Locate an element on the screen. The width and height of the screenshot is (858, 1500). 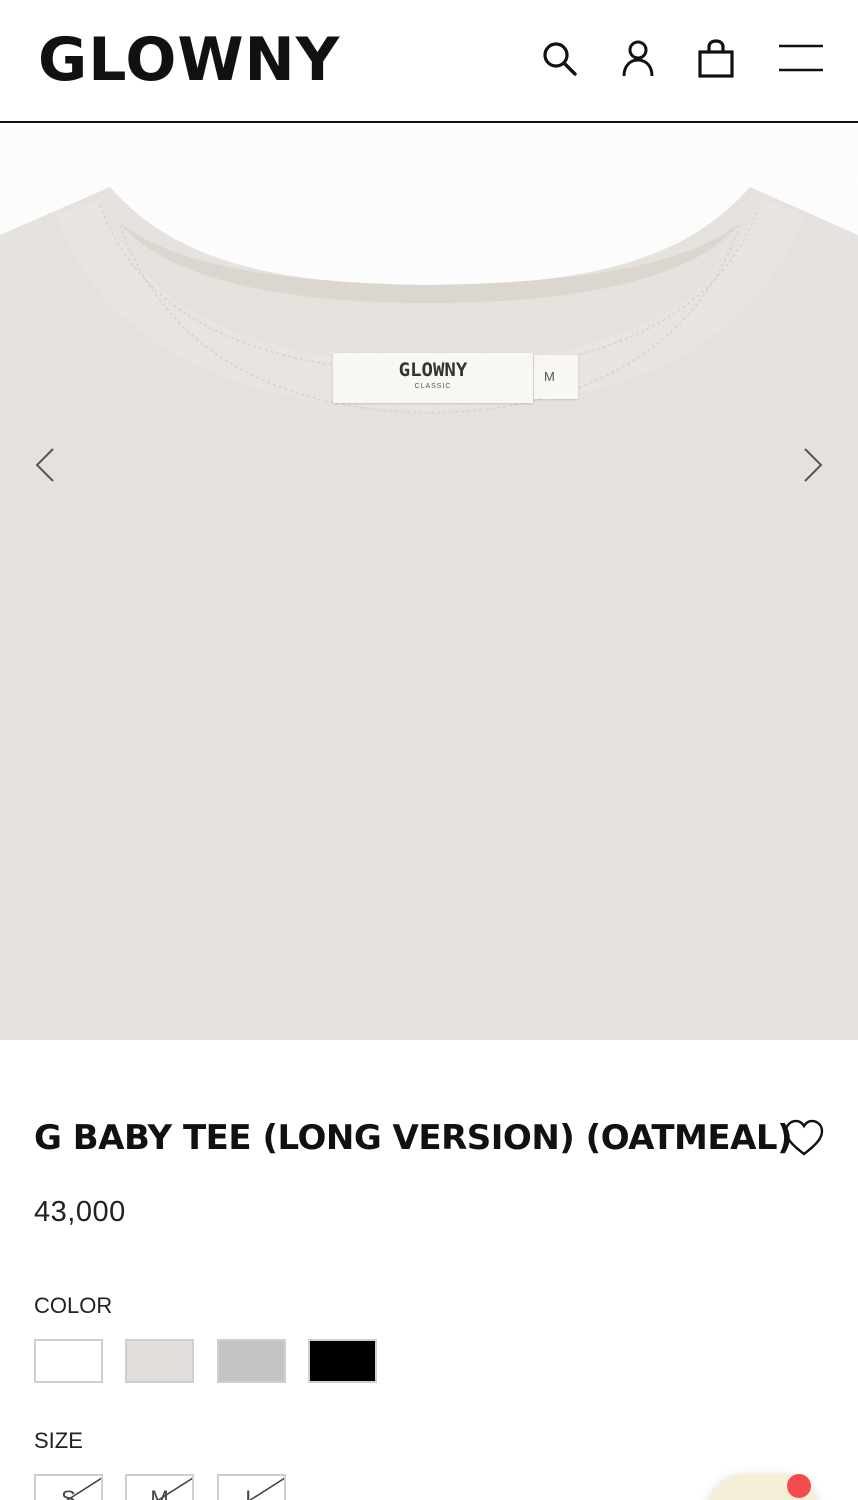
menu-icon is located at coordinates (801, 58).